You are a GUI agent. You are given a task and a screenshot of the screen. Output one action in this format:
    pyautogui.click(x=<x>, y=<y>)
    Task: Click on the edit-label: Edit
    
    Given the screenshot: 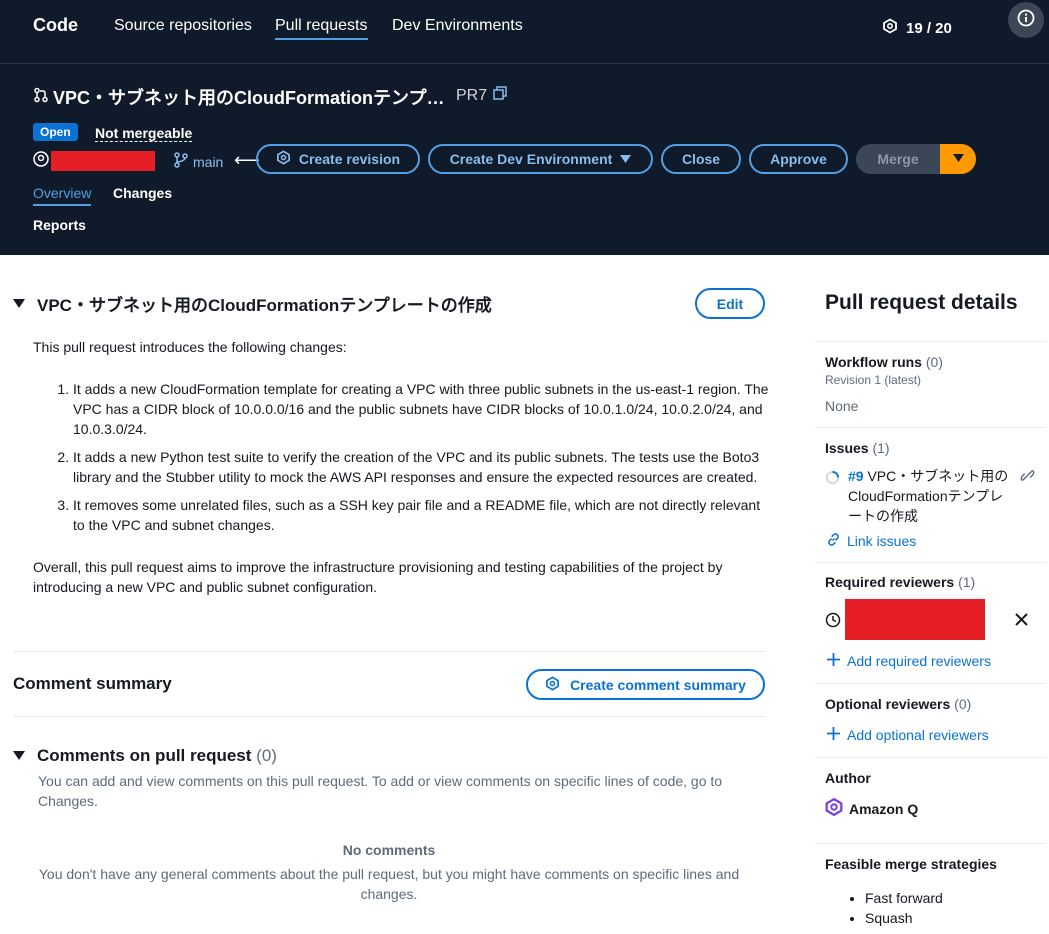 What is the action you would take?
    pyautogui.click(x=730, y=303)
    